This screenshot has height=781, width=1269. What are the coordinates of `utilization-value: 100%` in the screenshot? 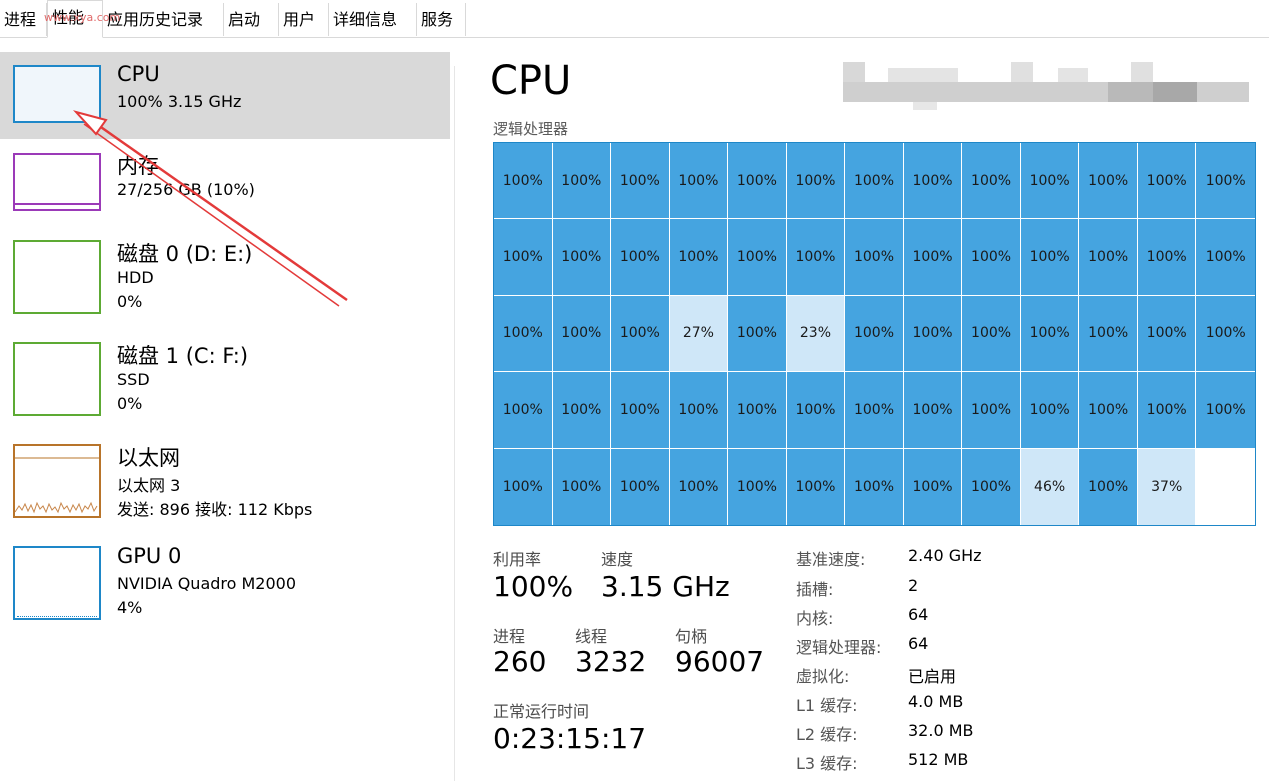 It's located at (533, 586).